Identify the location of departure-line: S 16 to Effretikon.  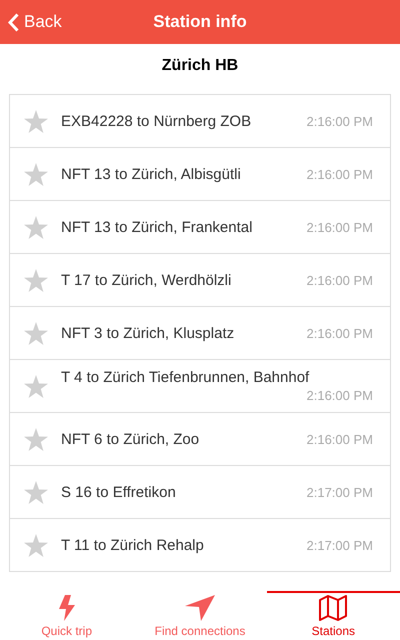
(118, 492).